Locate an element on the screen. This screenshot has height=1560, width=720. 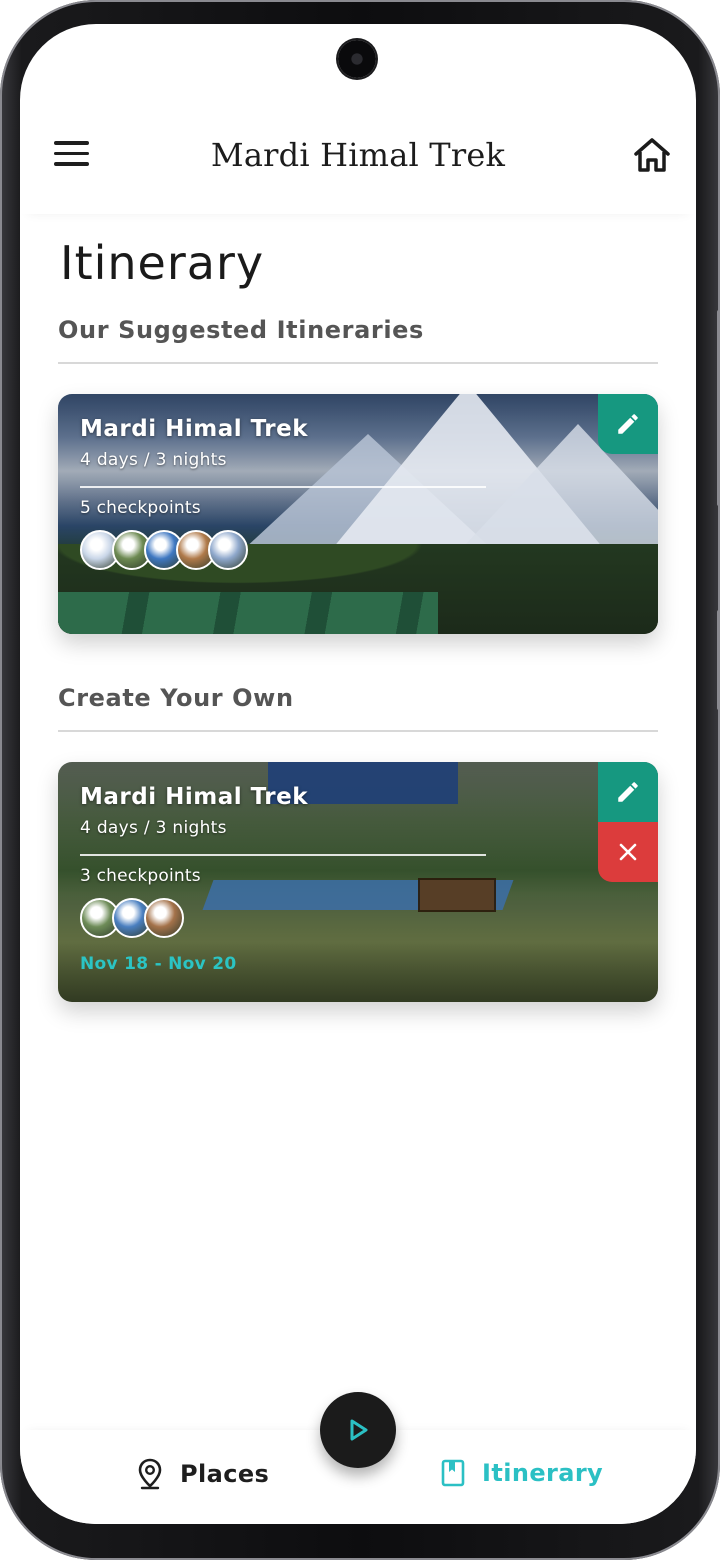
app-header: Mardi Himal Trek is located at coordinates (358, 164).